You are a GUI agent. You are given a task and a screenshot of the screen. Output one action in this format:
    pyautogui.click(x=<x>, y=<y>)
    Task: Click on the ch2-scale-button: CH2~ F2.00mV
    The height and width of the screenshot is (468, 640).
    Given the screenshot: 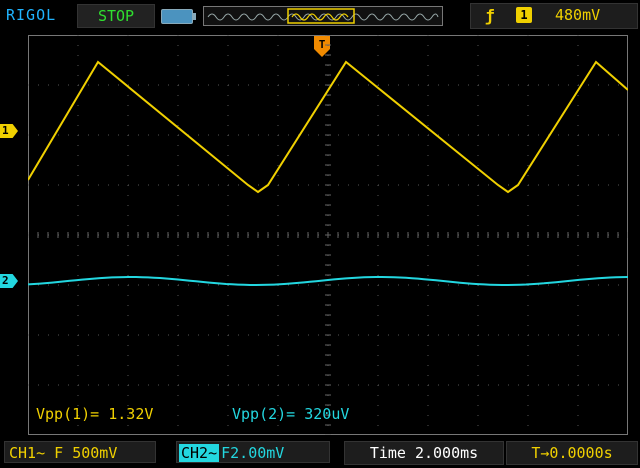 What is the action you would take?
    pyautogui.click(x=253, y=452)
    